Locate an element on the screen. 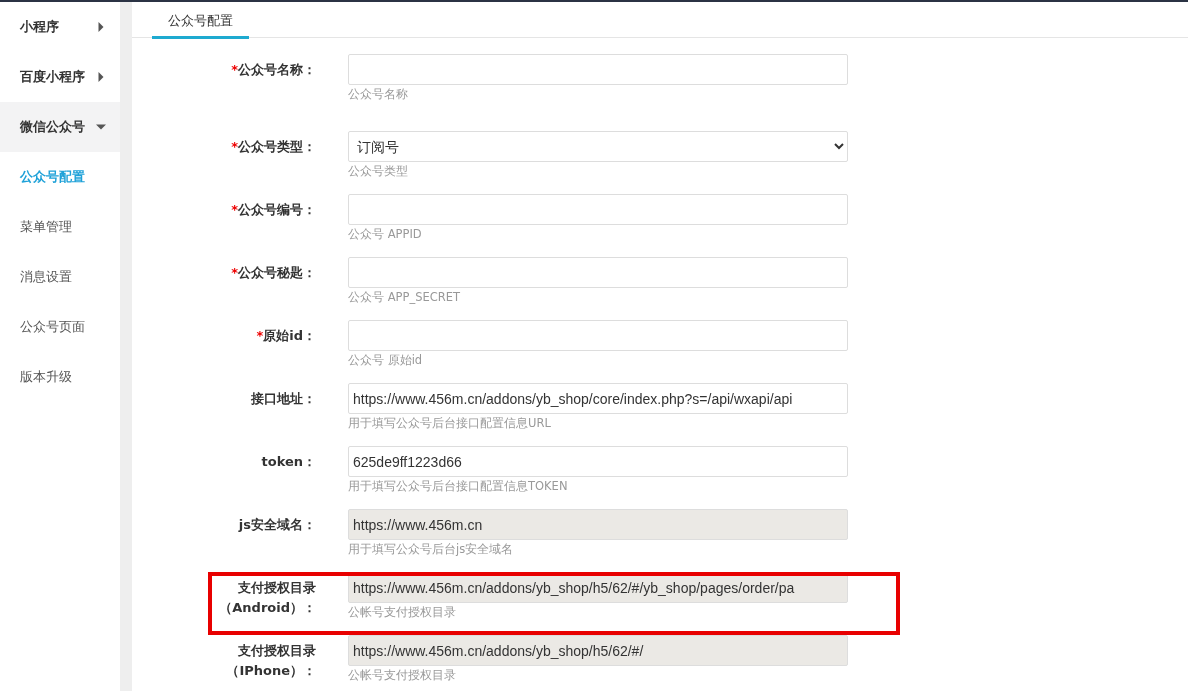 The height and width of the screenshot is (691, 1188). sidebar-group-item: 微信公众号 is located at coordinates (60, 127).